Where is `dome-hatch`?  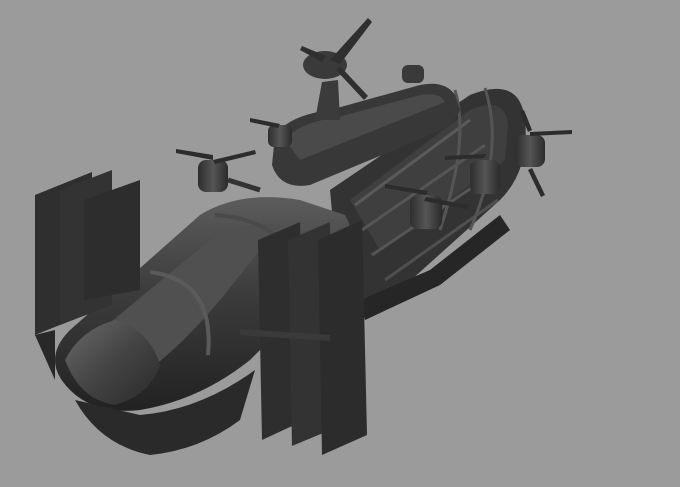 dome-hatch is located at coordinates (413, 74).